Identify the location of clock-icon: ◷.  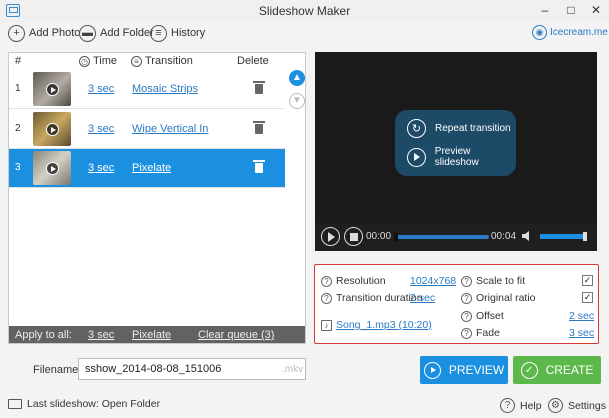
(84, 61).